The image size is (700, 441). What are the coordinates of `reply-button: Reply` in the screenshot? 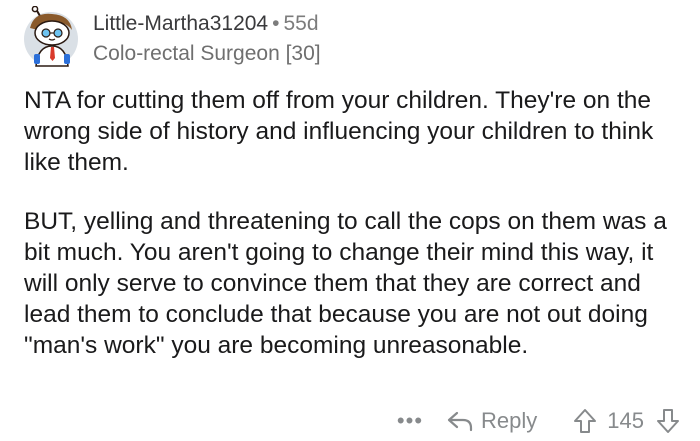 It's located at (492, 421).